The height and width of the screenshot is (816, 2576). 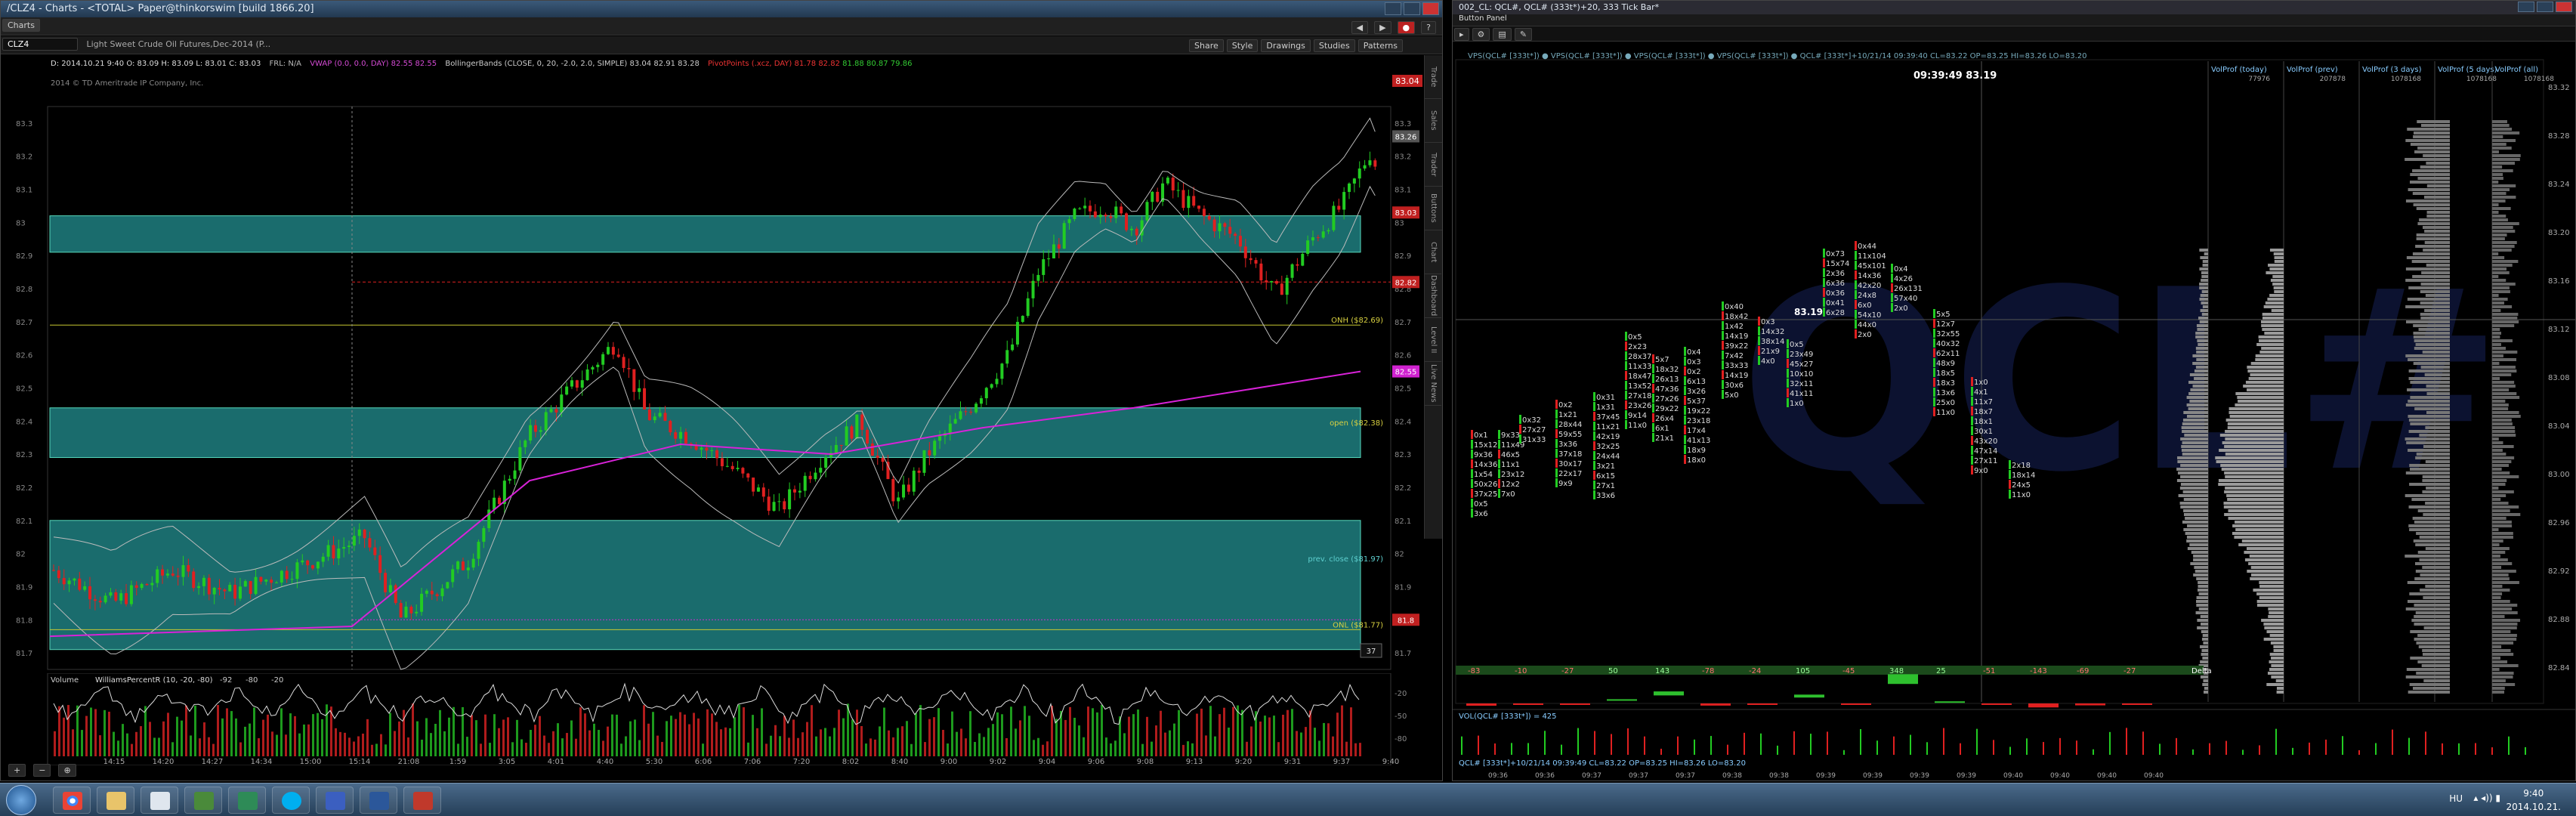 I want to click on taskbar-thinkorswim-icon, so click(x=247, y=800).